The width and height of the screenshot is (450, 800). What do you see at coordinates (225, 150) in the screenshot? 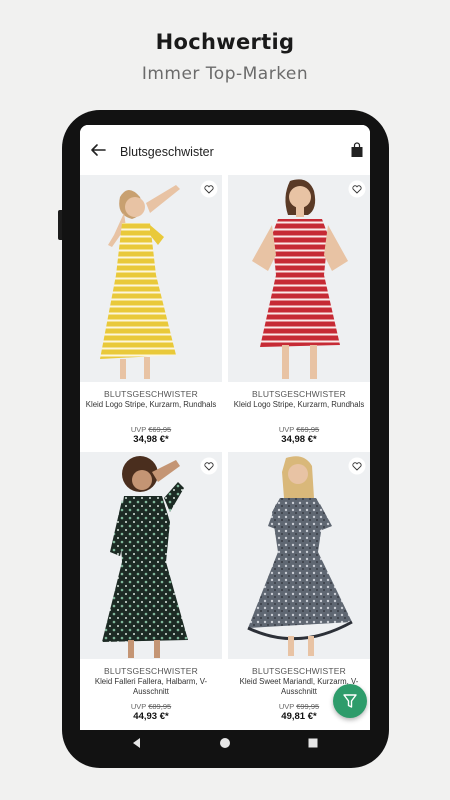
I see `app-bar: Blutsgeschwister` at bounding box center [225, 150].